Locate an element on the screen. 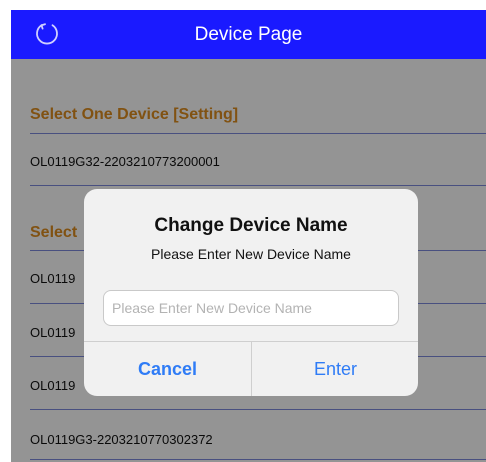 Image resolution: width=486 pixels, height=462 pixels. page-title: Device Page is located at coordinates (248, 34).